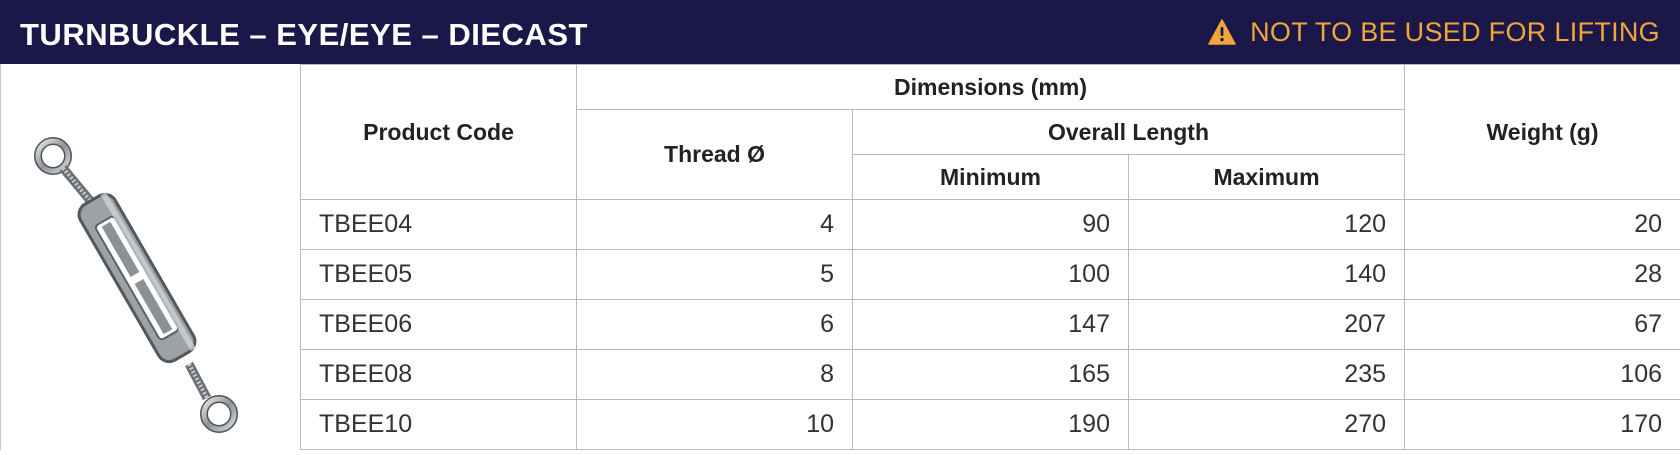 Image resolution: width=1680 pixels, height=455 pixels. I want to click on warning-notice: NOT TO BE USED FOR LIFTING, so click(1434, 32).